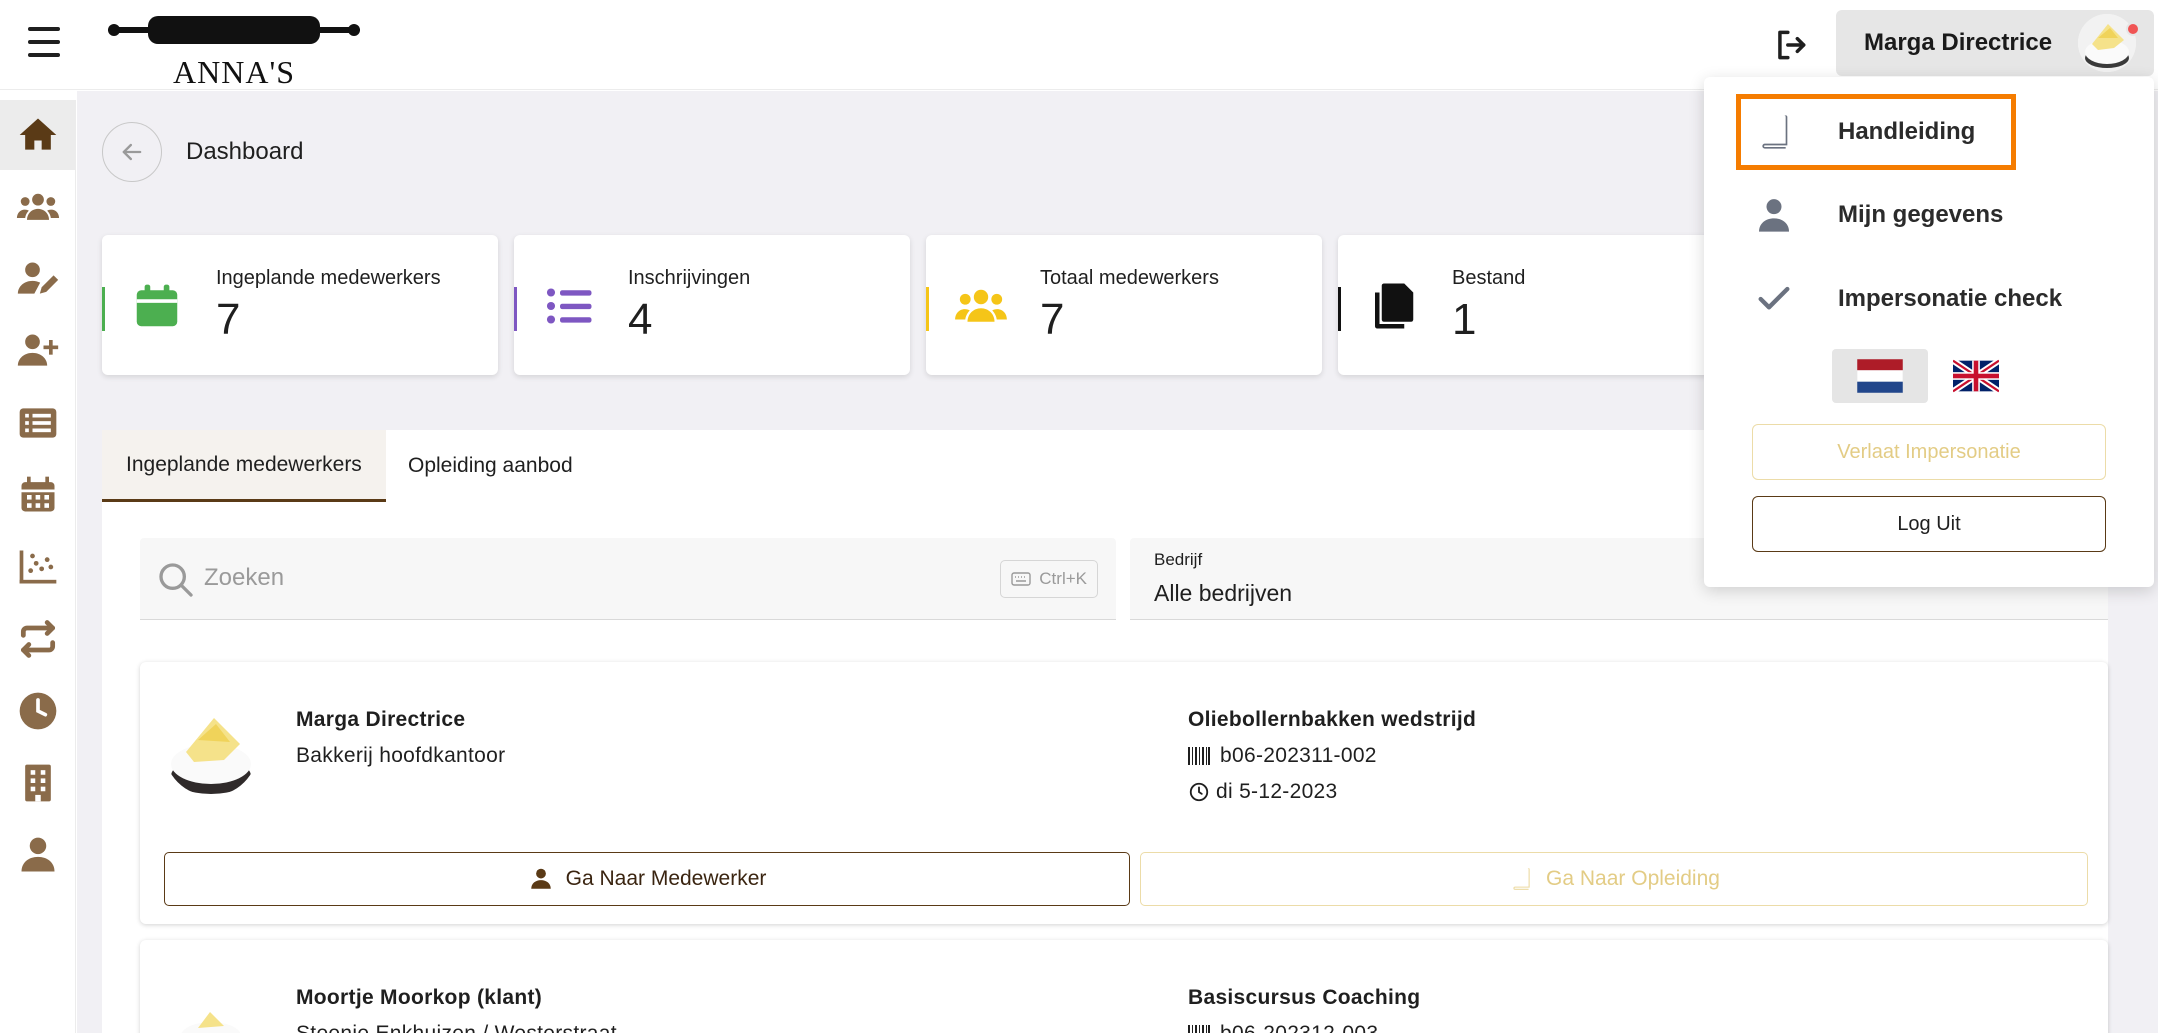 Image resolution: width=2158 pixels, height=1033 pixels. I want to click on menu-item-manual: Handleiding, so click(1876, 132).